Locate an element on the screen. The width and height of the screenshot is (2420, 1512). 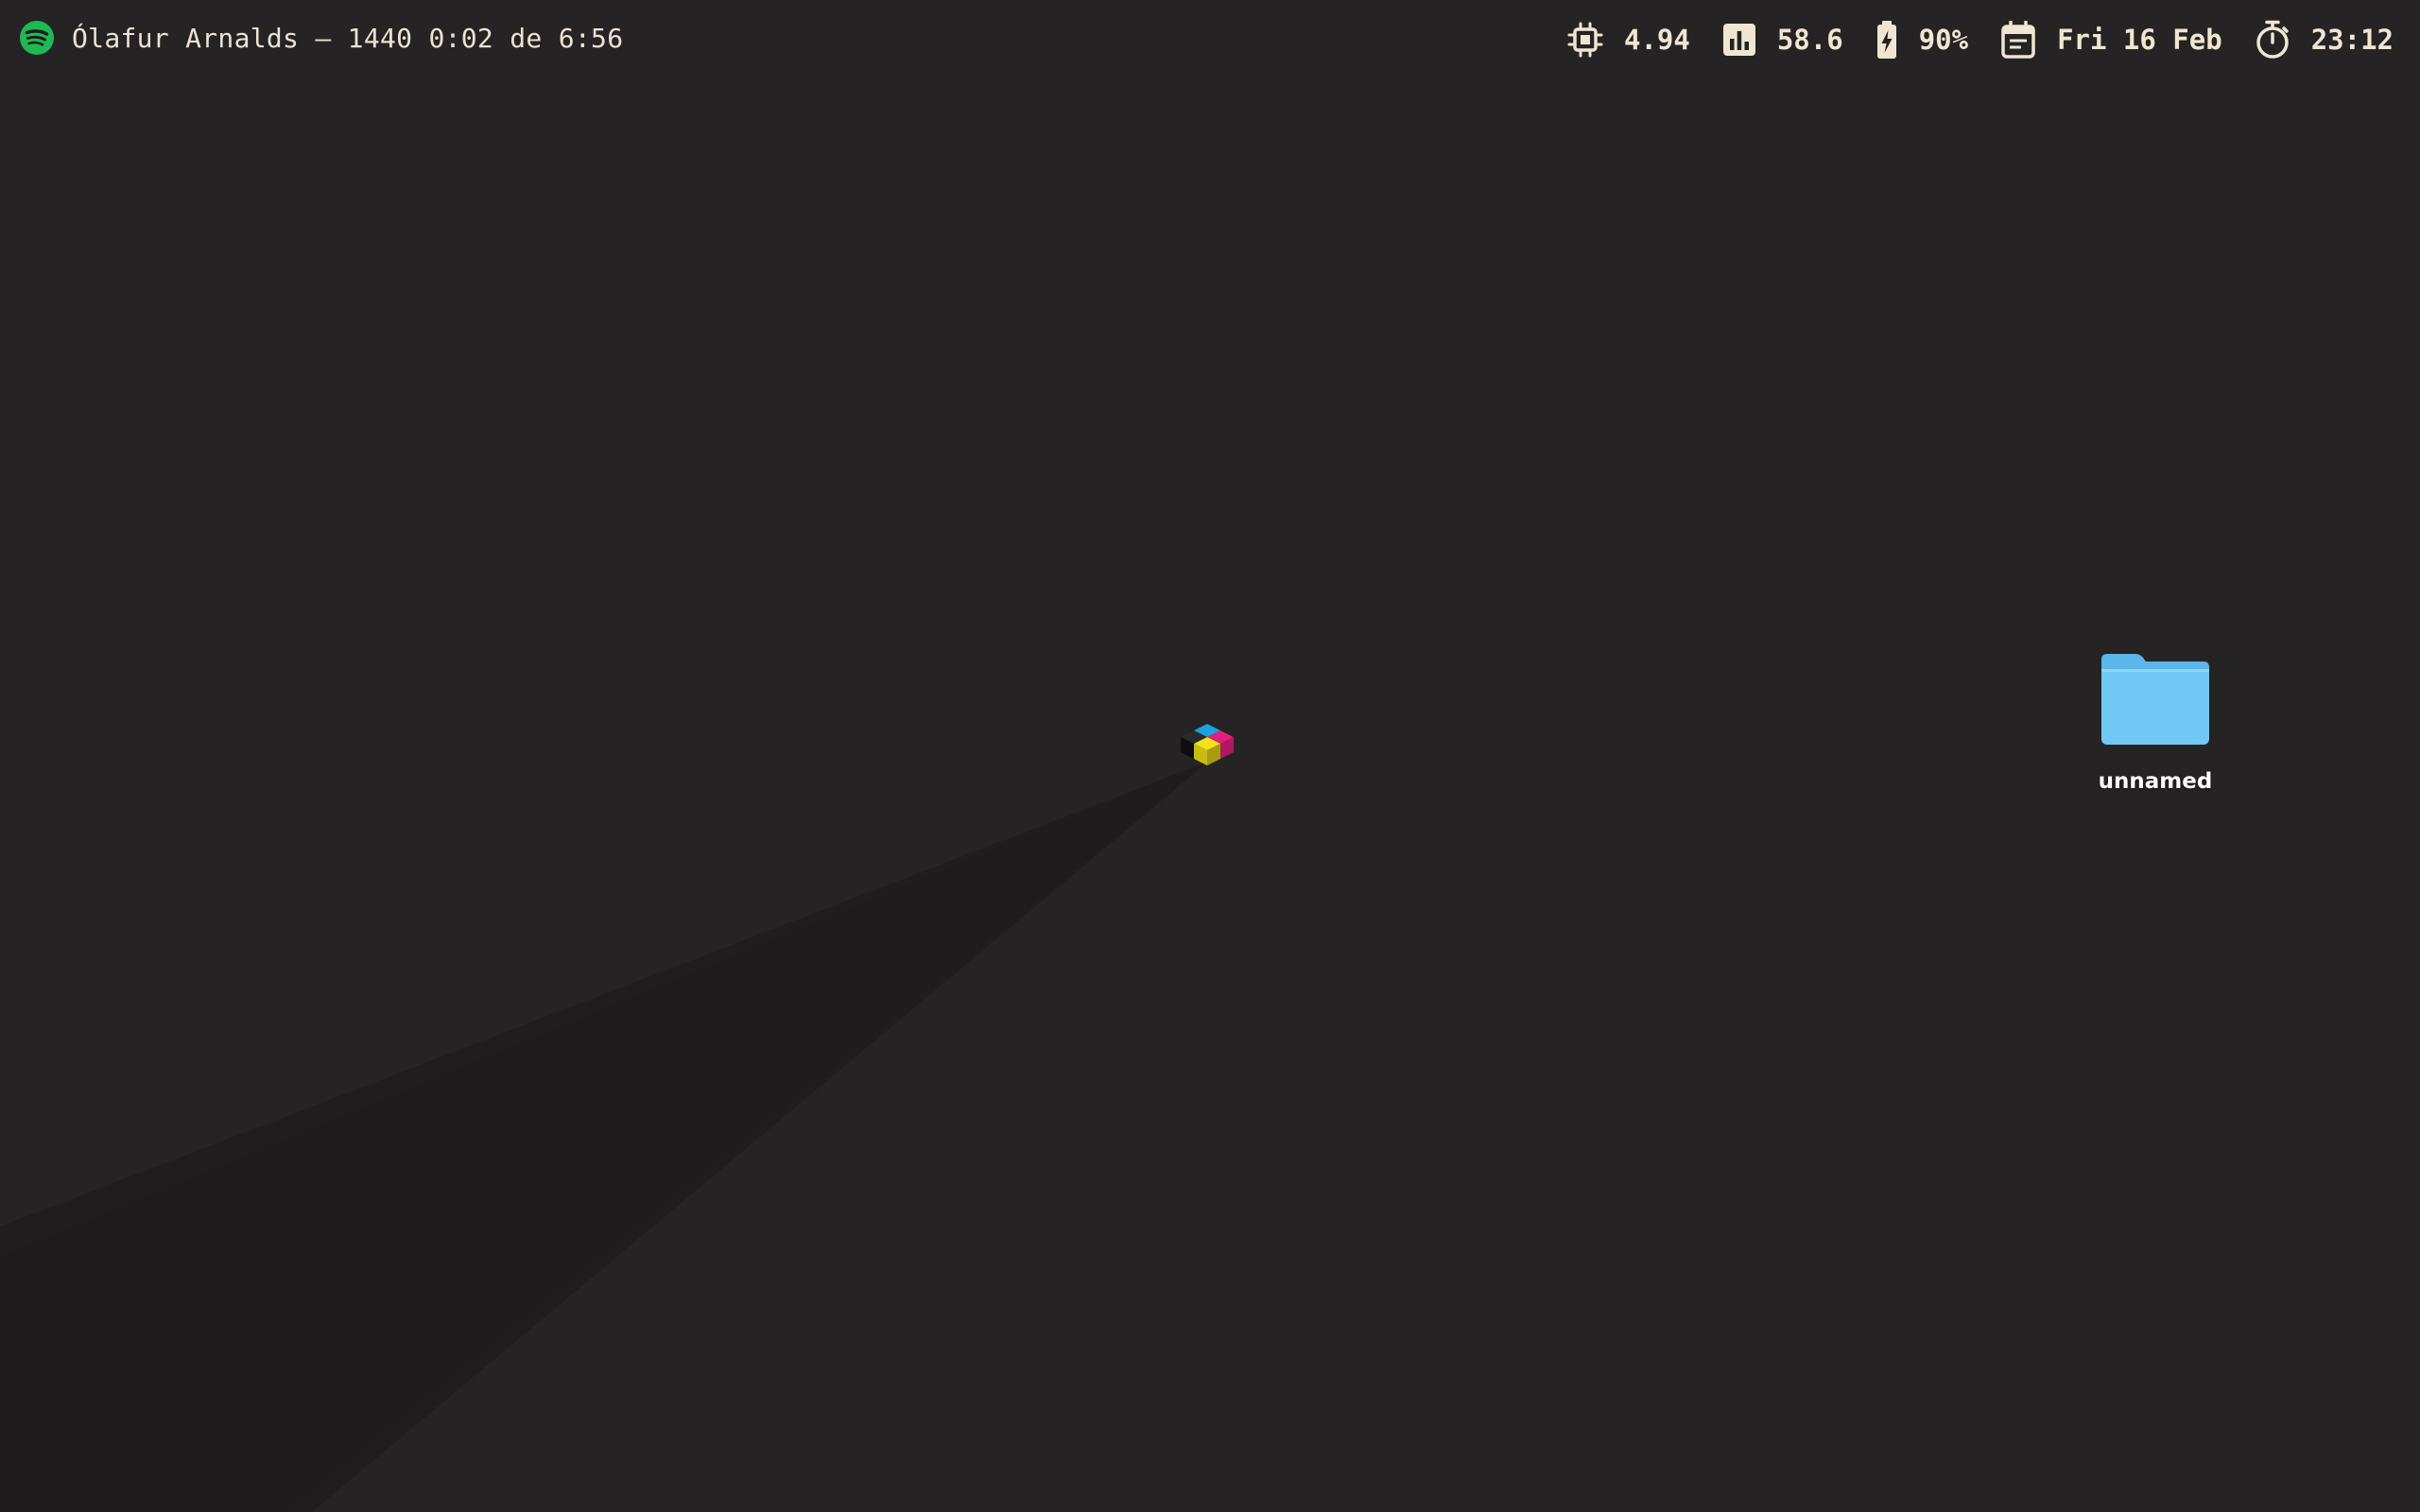
spotify-icon is located at coordinates (37, 38).